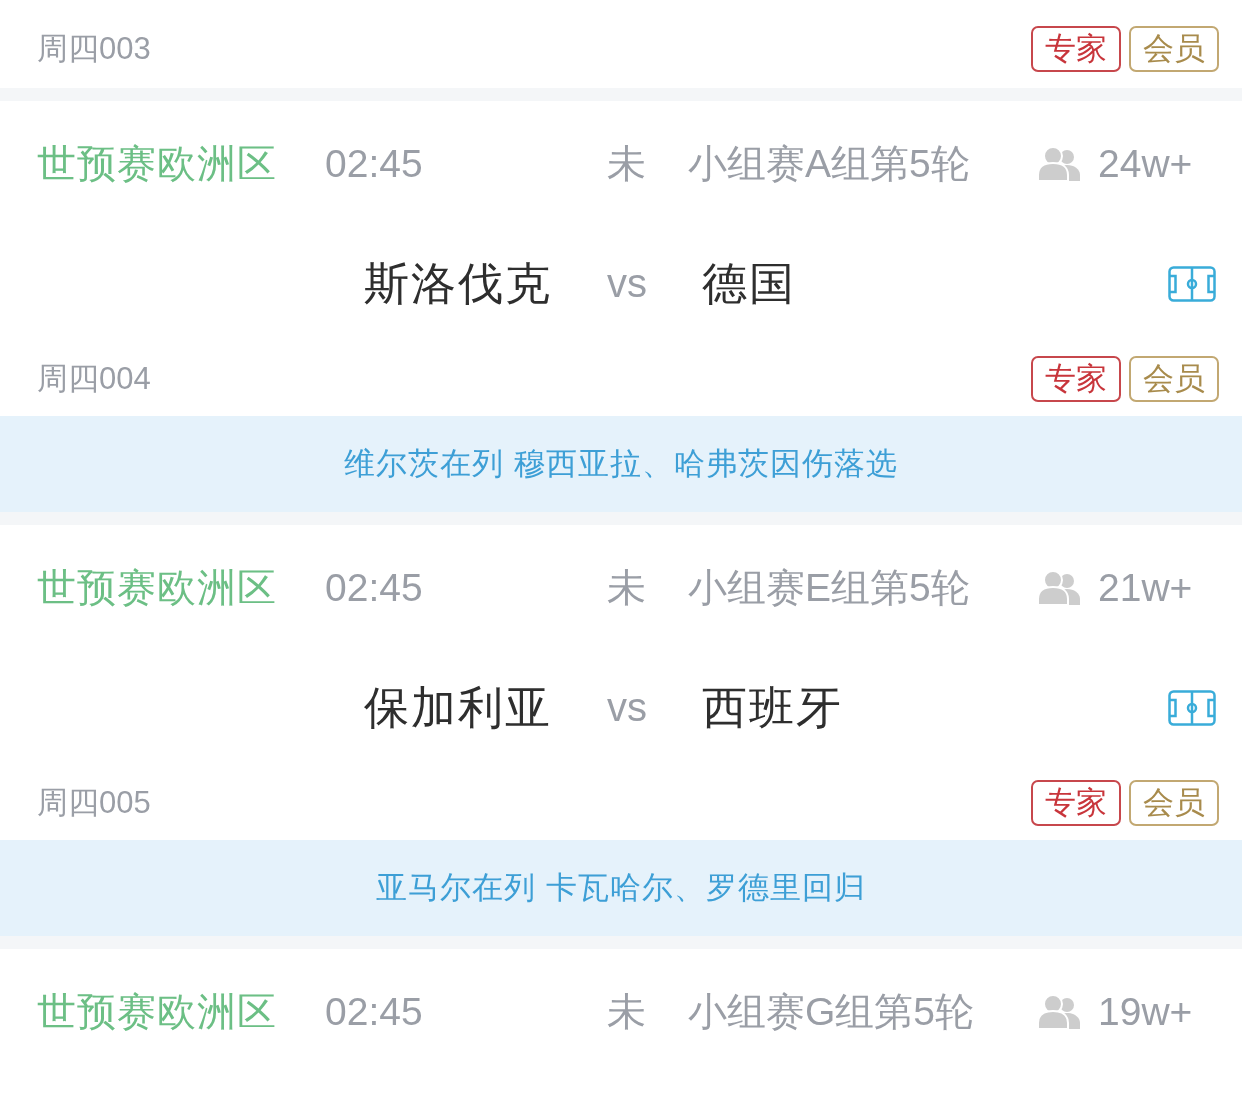 Image resolution: width=1242 pixels, height=1094 pixels. I want to click on news-headline: 维尔茨在列 穆西亚拉、哈弗茨因伤落选, so click(621, 464).